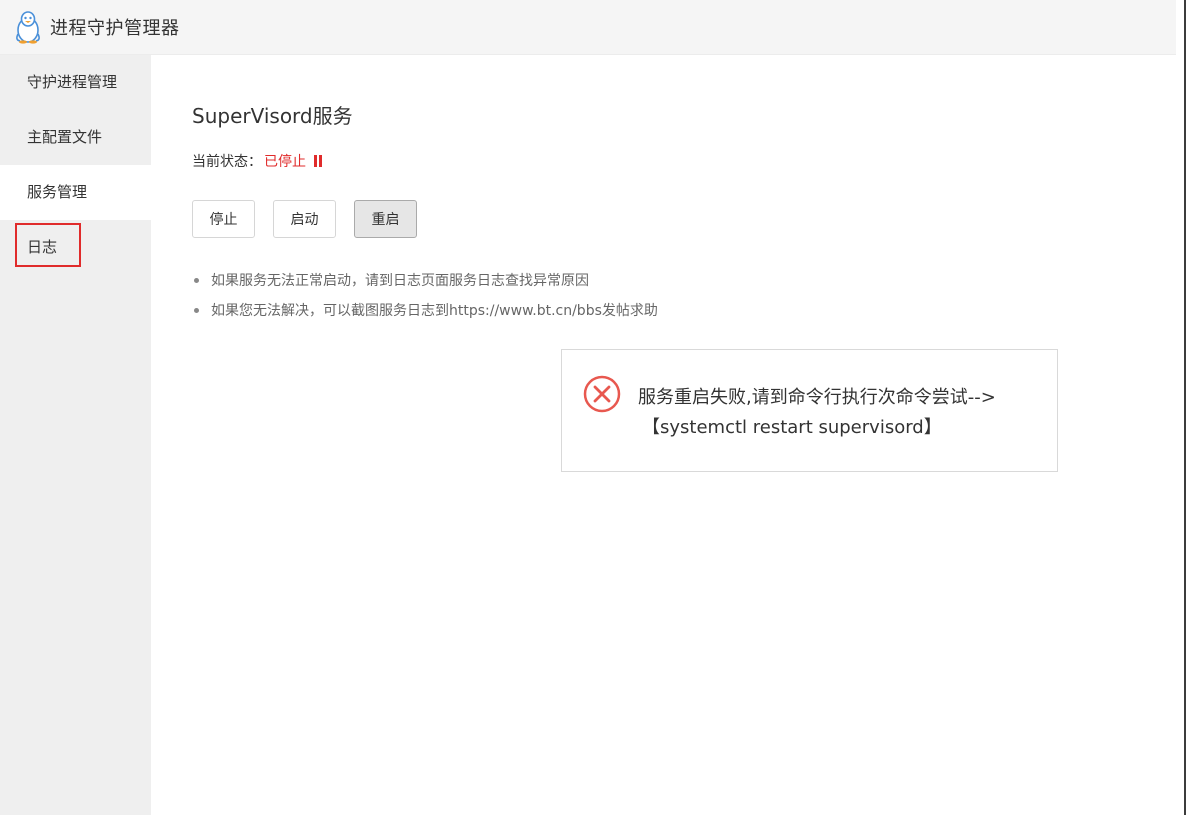  What do you see at coordinates (318, 161) in the screenshot?
I see `pause-icon` at bounding box center [318, 161].